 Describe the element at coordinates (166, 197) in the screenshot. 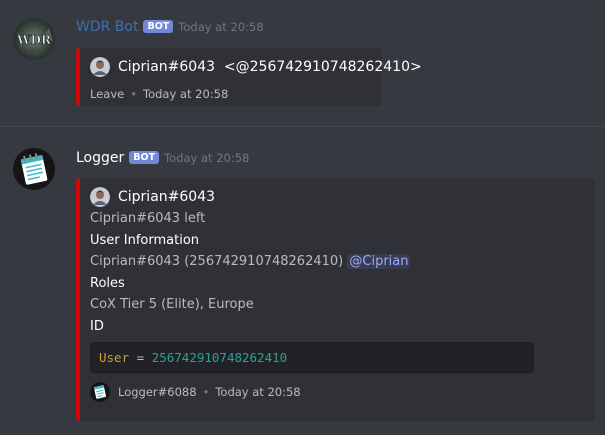

I see `embed-author-name: Ciprian#6043` at that location.